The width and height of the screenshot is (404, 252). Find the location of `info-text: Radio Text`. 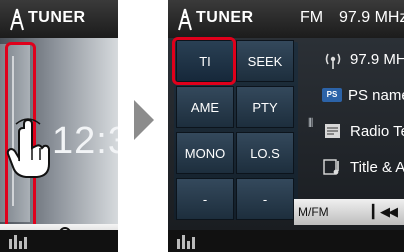

info-text: Radio Text is located at coordinates (377, 131).